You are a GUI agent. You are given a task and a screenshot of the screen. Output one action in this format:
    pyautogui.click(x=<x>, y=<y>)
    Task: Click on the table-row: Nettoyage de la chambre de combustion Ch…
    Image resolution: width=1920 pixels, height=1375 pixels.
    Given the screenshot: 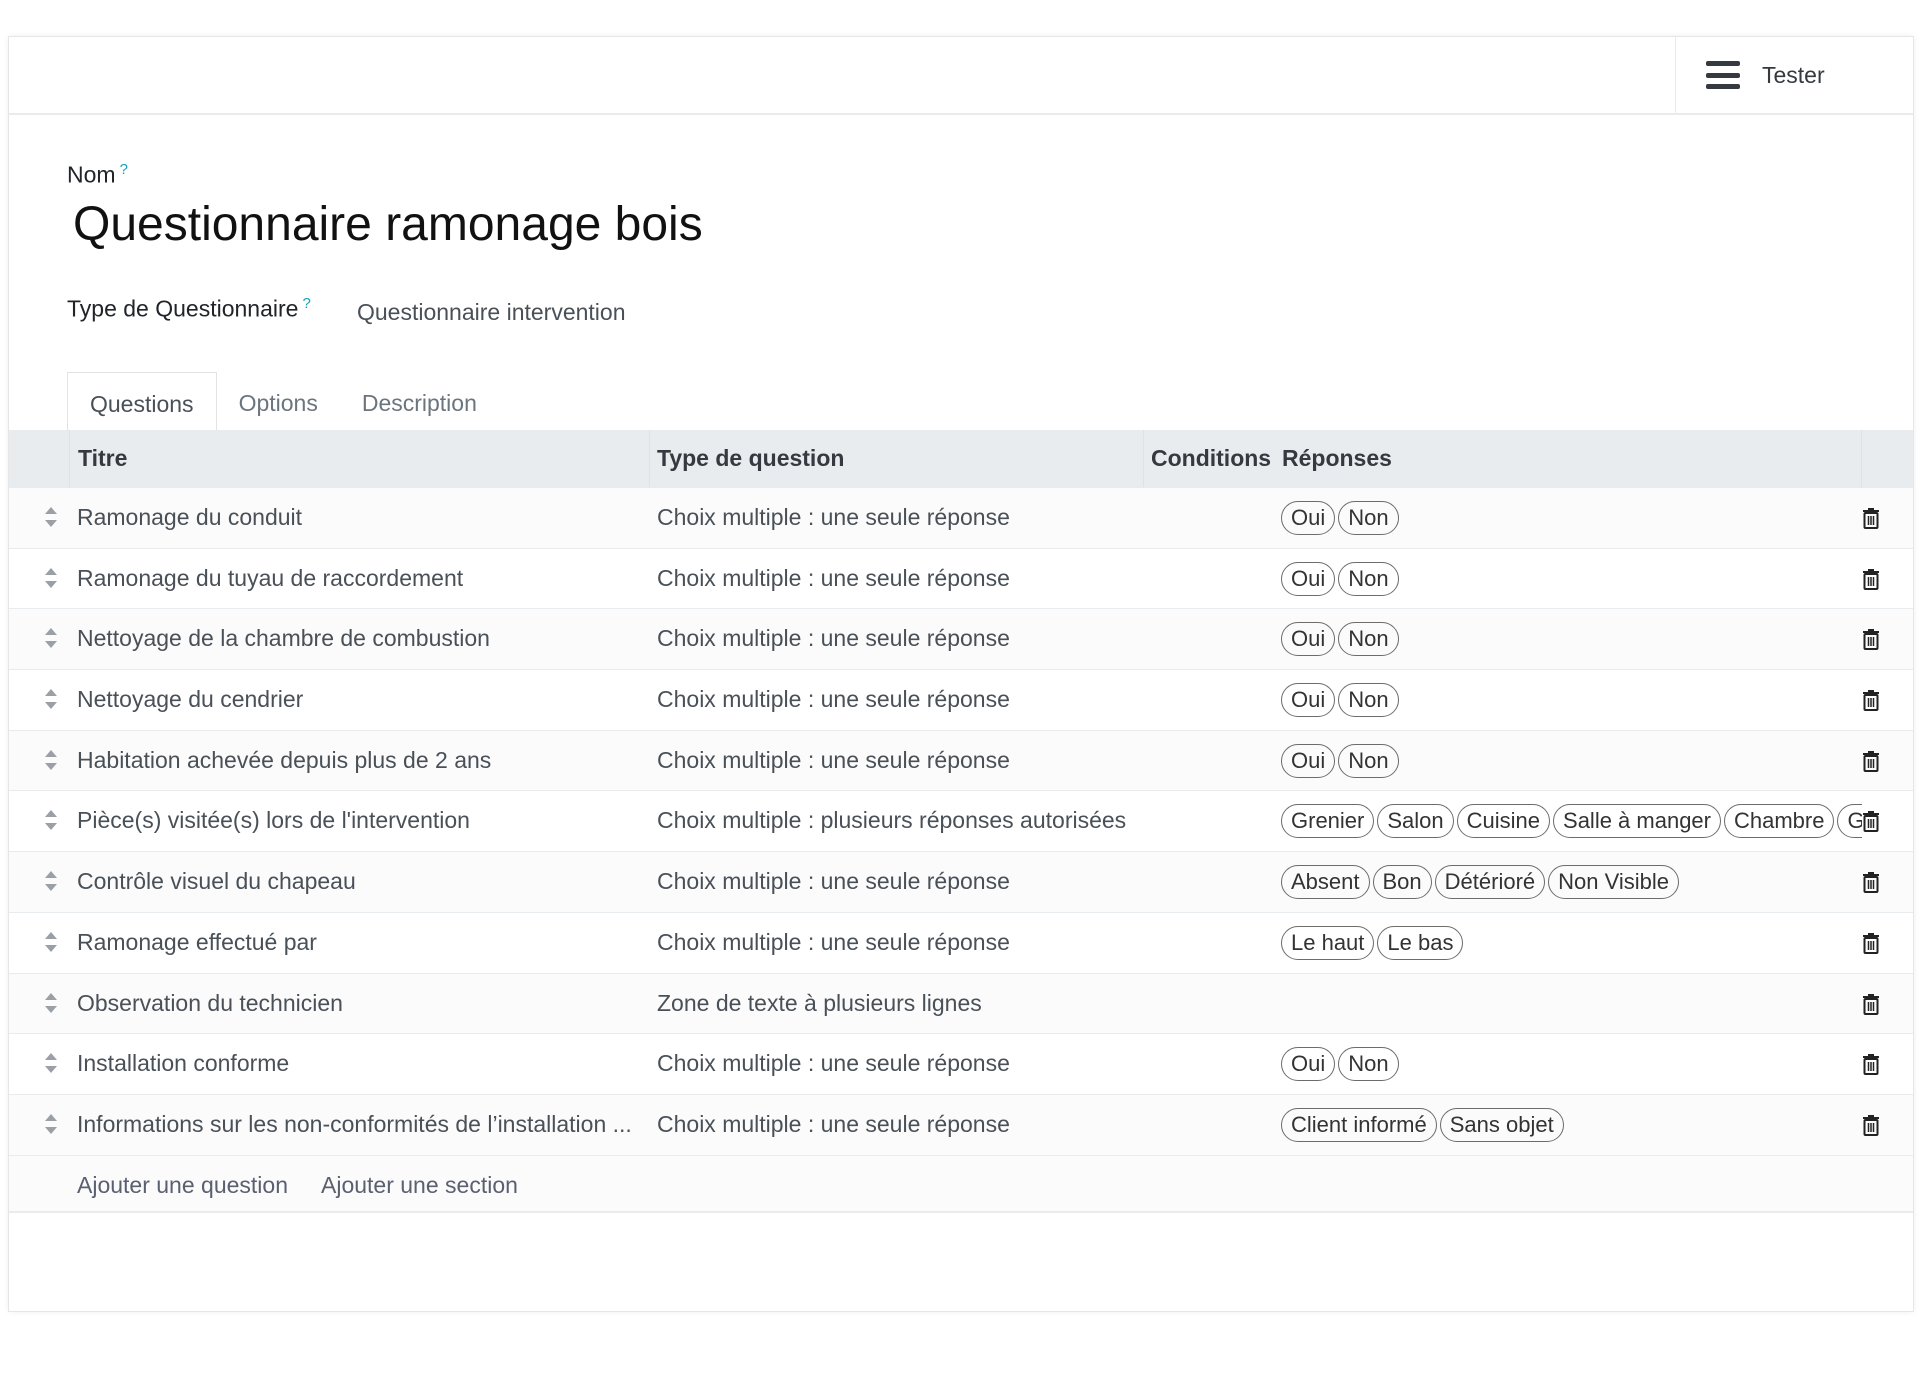 What is the action you would take?
    pyautogui.click(x=961, y=639)
    